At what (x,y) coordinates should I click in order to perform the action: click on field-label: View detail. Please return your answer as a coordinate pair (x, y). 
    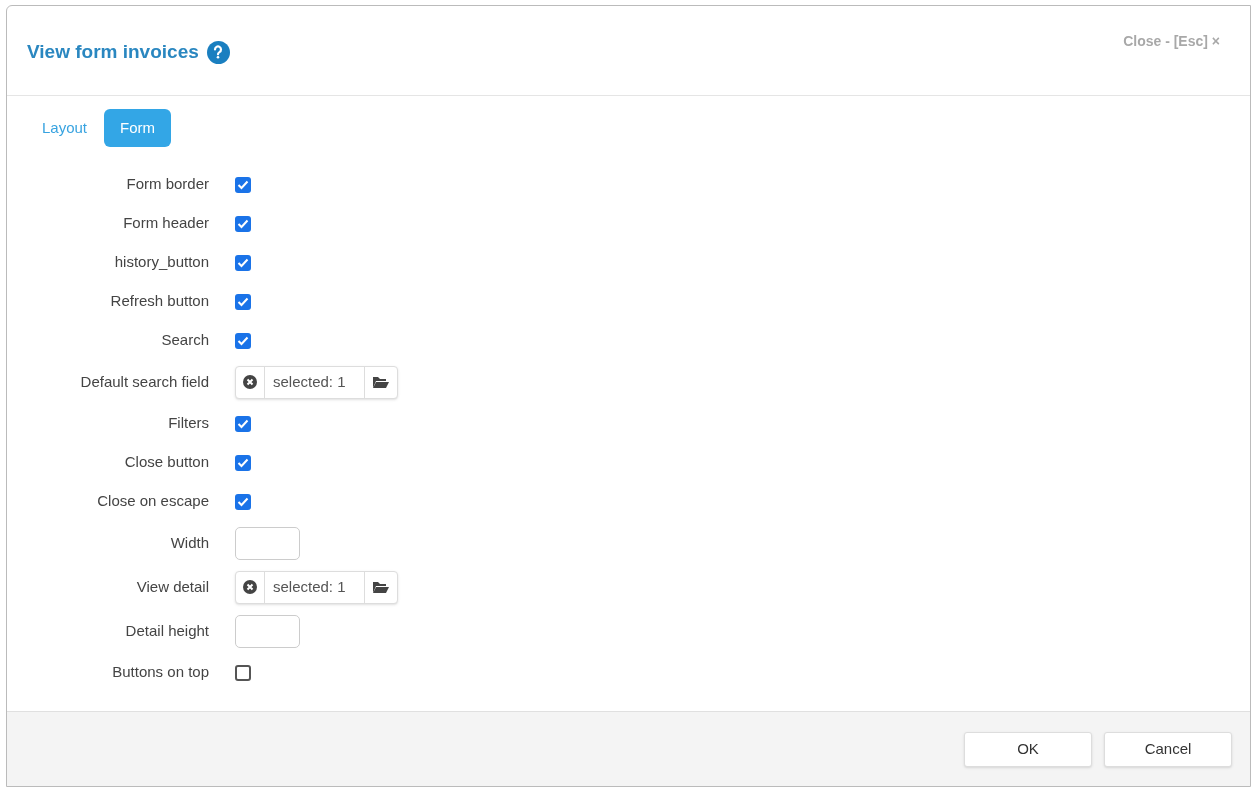
    Looking at the image, I should click on (172, 586).